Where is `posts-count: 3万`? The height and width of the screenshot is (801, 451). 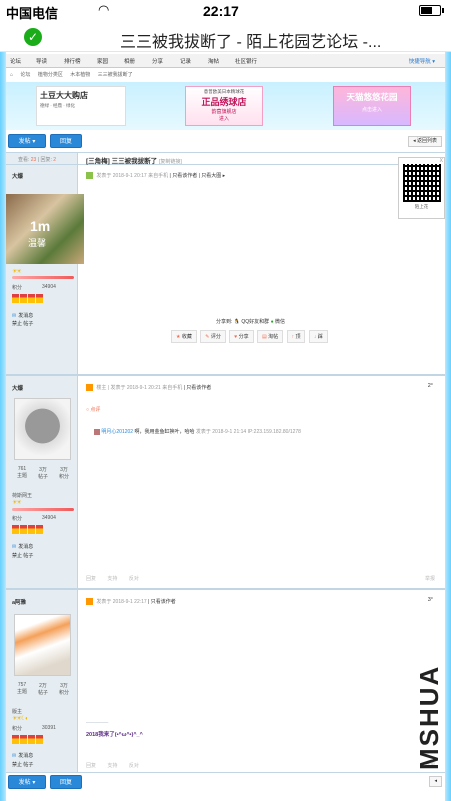 posts-count: 3万 is located at coordinates (43, 469).